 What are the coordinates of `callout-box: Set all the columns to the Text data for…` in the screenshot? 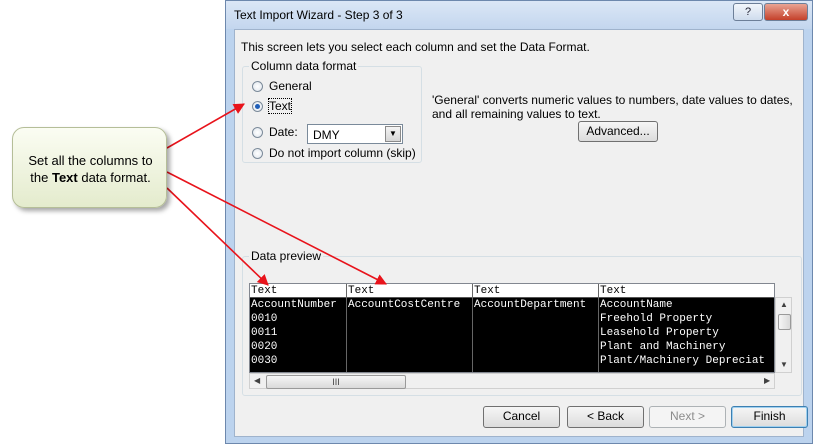 It's located at (89, 167).